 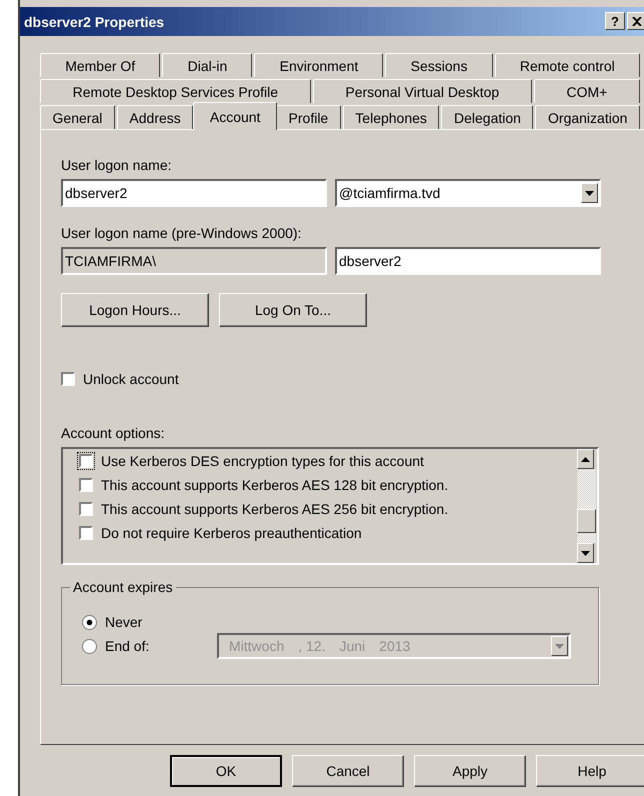 I want to click on dialog-button: Apply, so click(x=470, y=771).